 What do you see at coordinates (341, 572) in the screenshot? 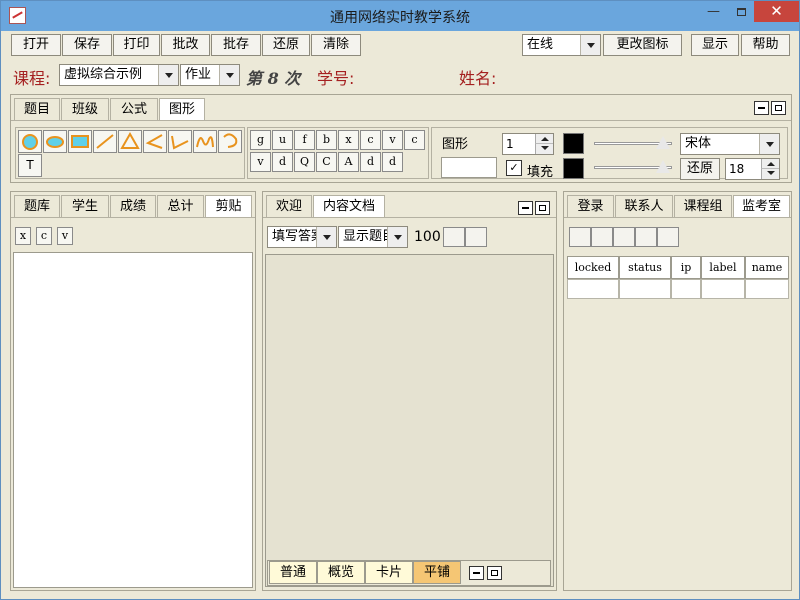
I see `view-overview-tab: 概览` at bounding box center [341, 572].